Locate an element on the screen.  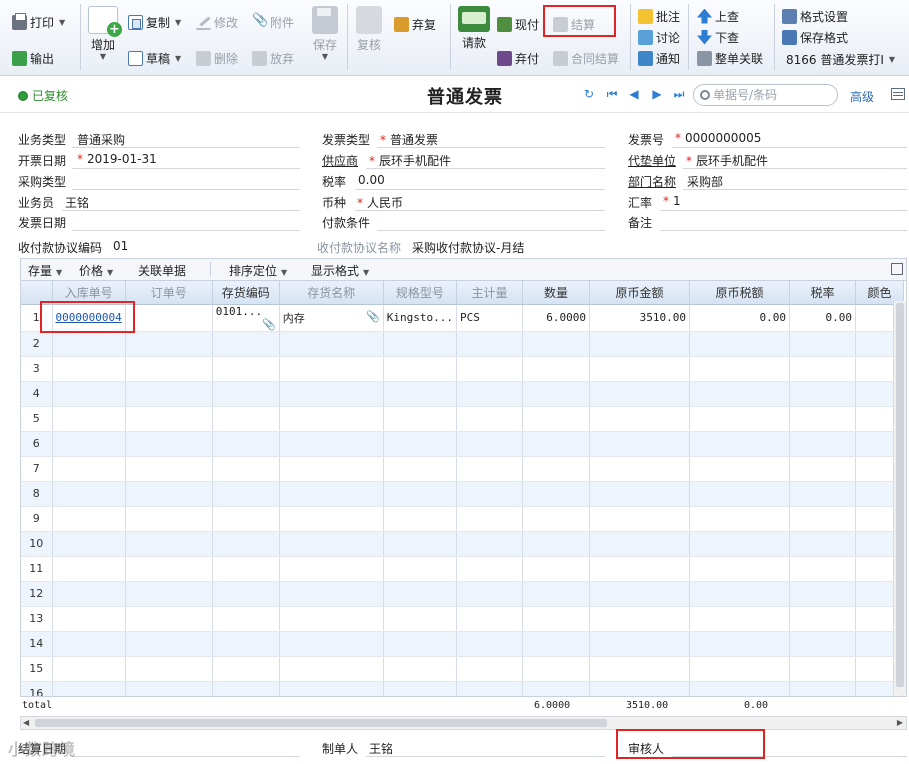
scroll-left-icon: ◀ is located at coordinates (26, 723).